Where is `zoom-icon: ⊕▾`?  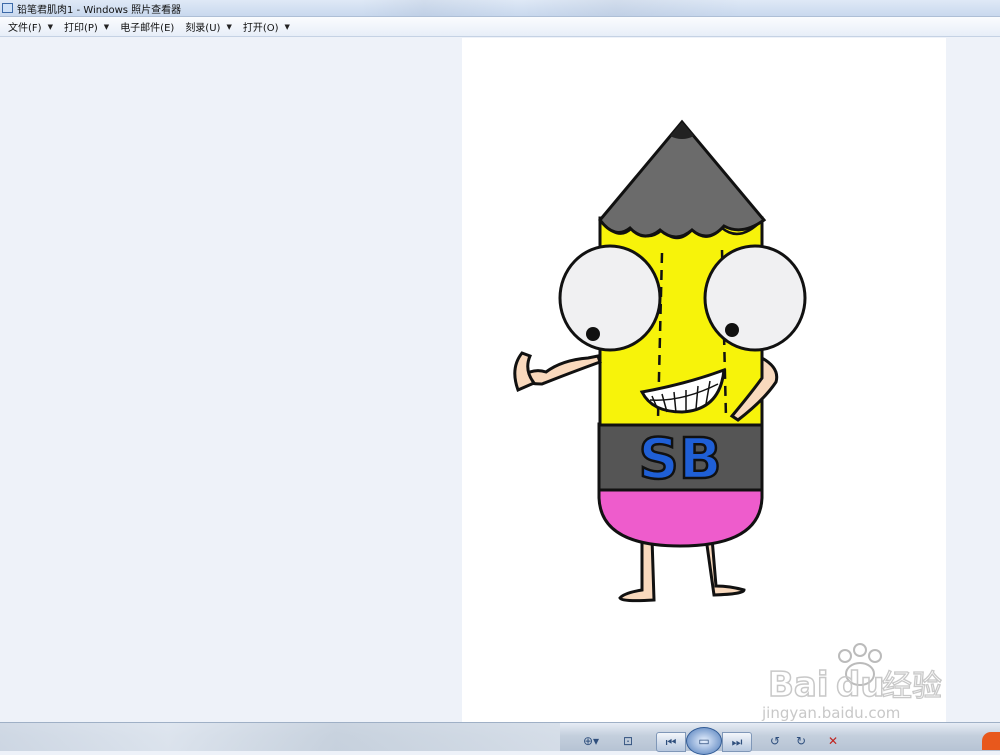 zoom-icon: ⊕▾ is located at coordinates (591, 741).